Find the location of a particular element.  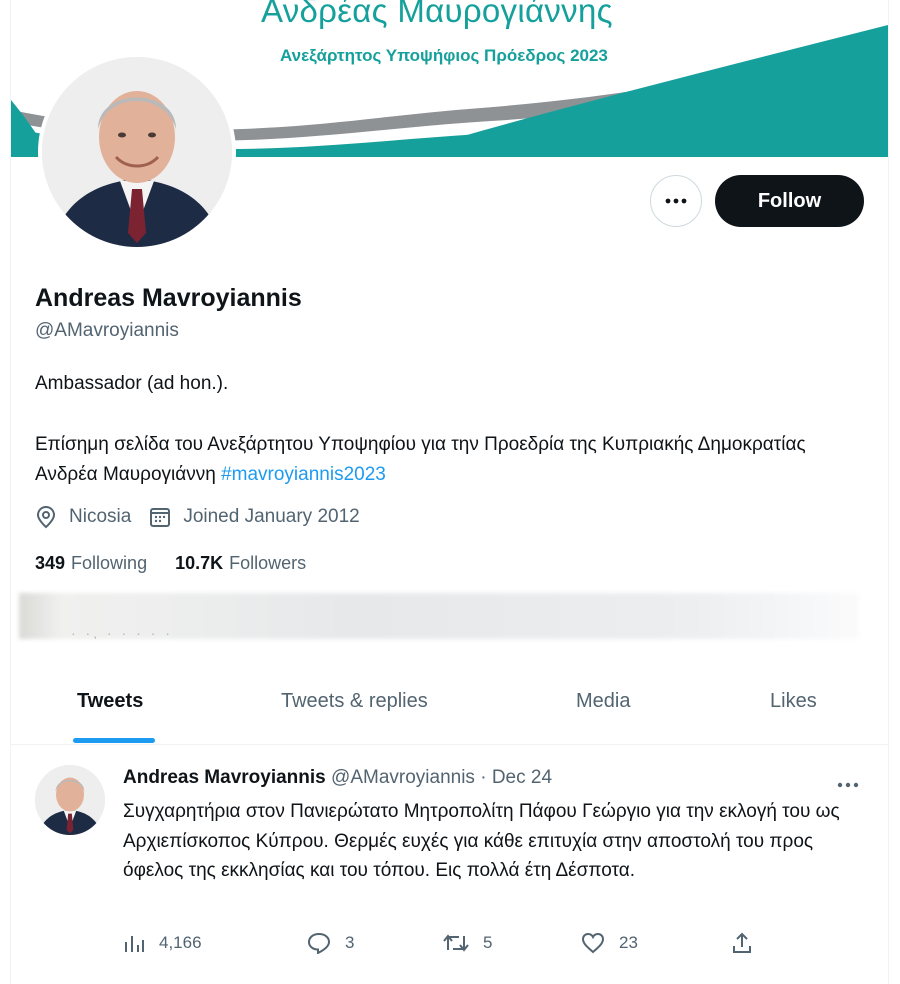

followers-link: 10.7K Followers is located at coordinates (240, 563).